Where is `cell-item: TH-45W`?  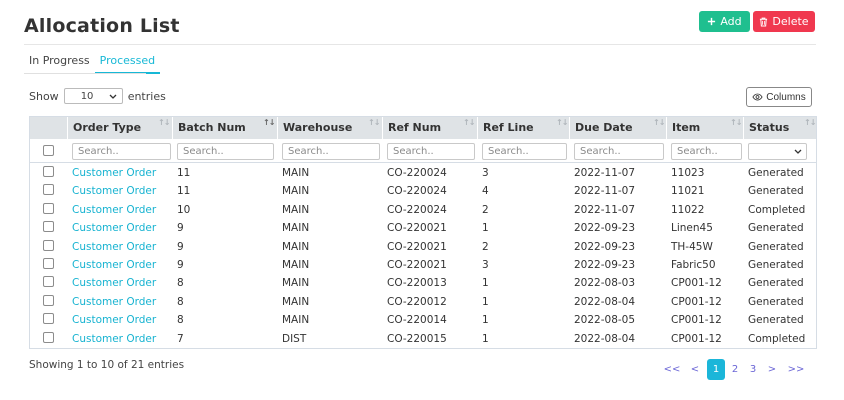
cell-item: TH-45W is located at coordinates (692, 246).